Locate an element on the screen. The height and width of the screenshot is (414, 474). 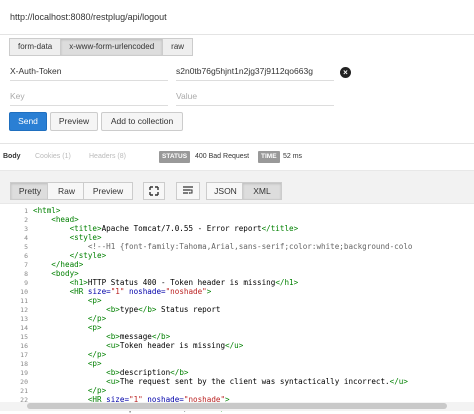
tab-cookies: Cookies (1) is located at coordinates (53, 156).